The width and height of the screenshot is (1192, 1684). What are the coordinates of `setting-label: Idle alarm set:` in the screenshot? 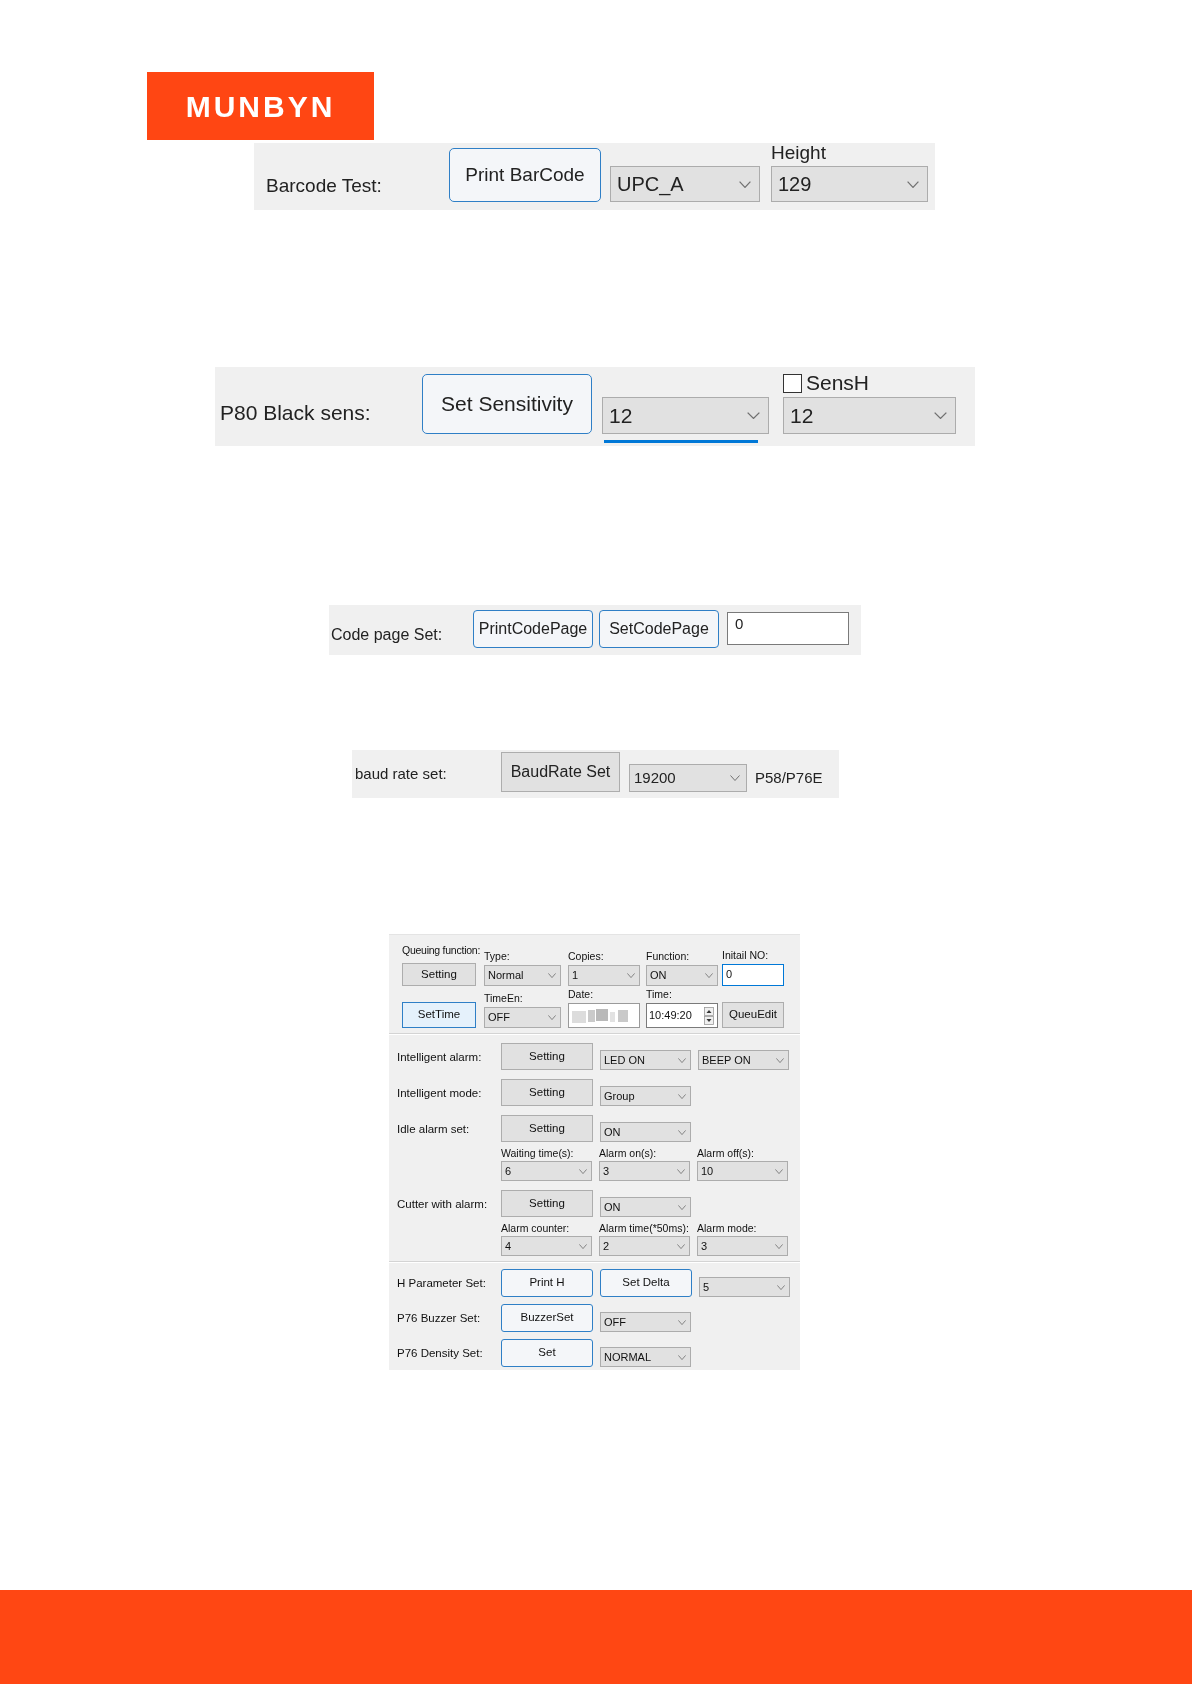 It's located at (434, 1128).